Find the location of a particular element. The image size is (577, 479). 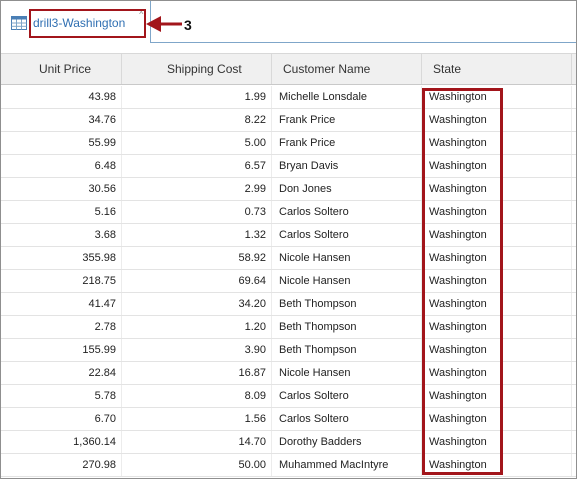

cell-customer-name: Bryan Davis is located at coordinates (347, 166).